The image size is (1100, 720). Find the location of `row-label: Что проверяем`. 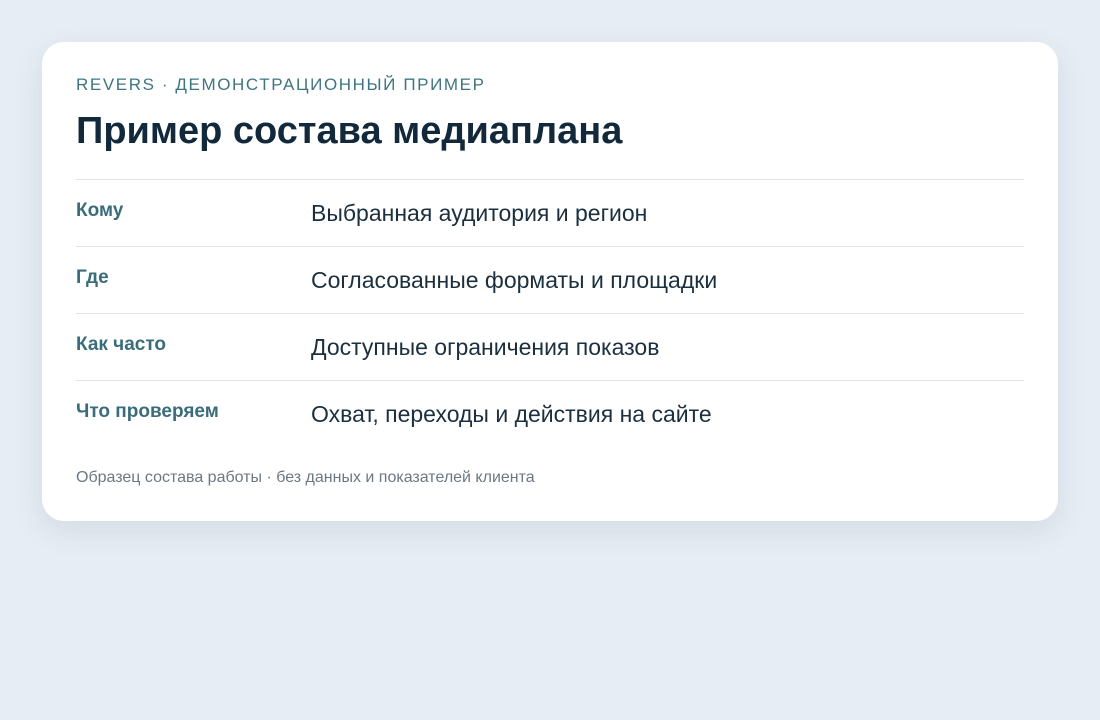

row-label: Что проверяем is located at coordinates (147, 411).